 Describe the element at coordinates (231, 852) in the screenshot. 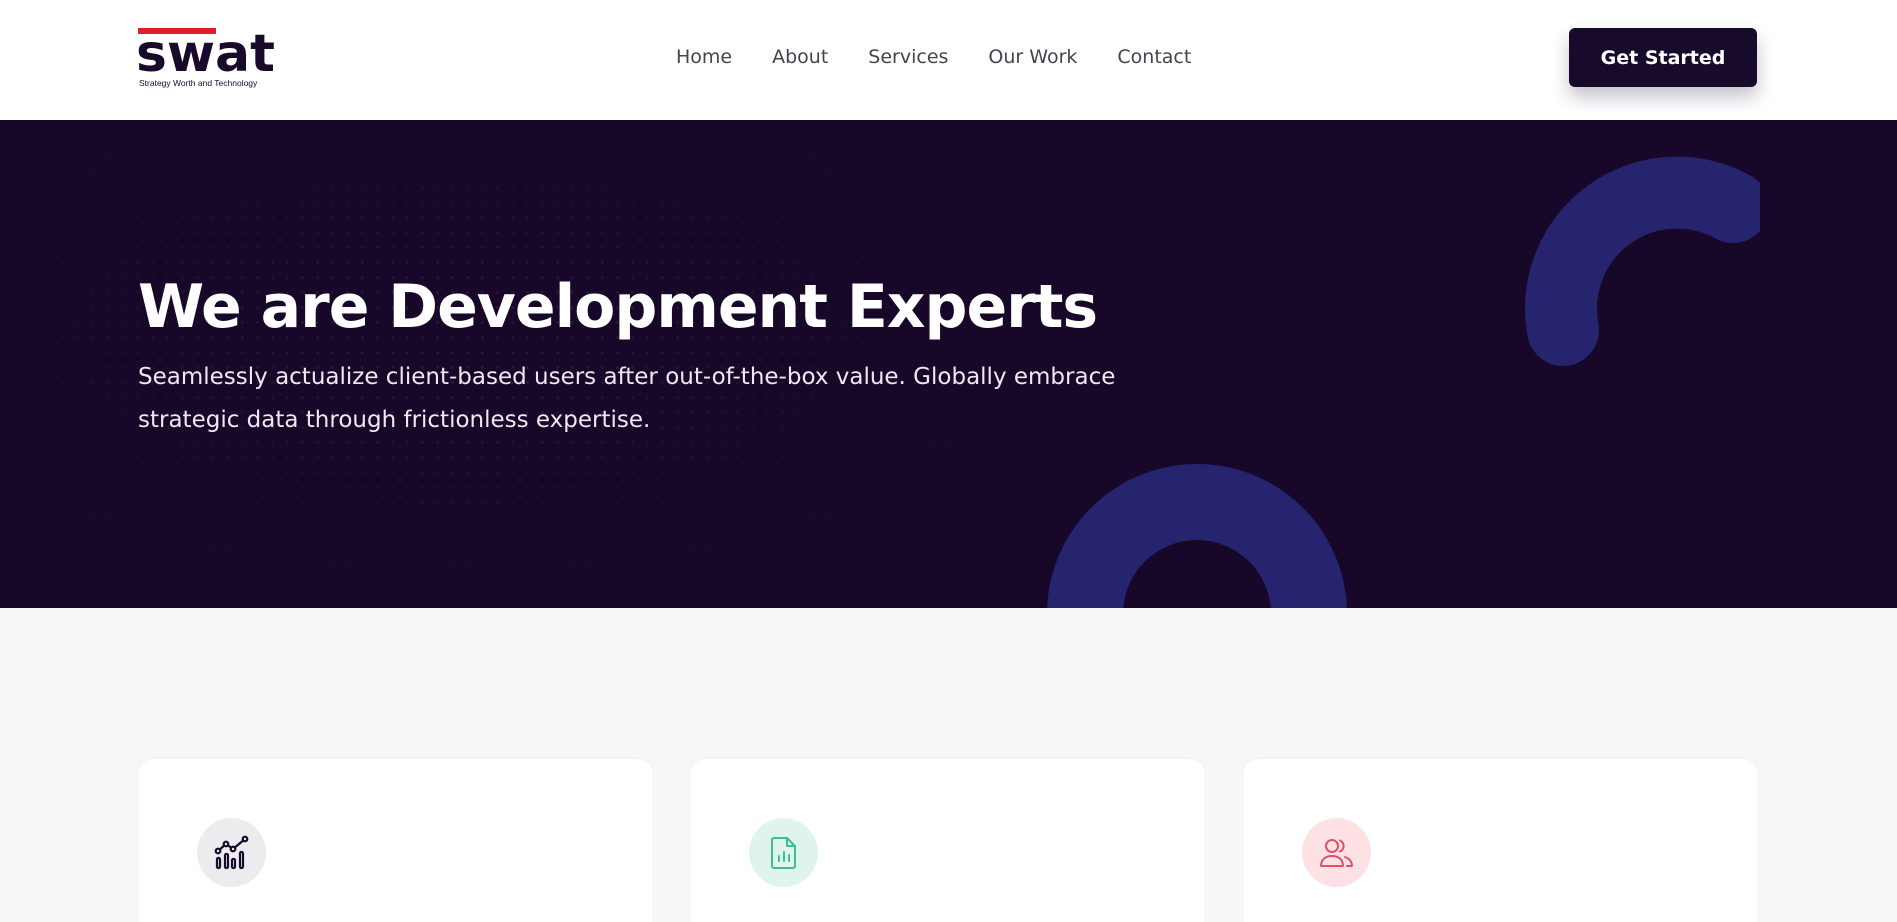

I see `analytics-chart-icon` at that location.